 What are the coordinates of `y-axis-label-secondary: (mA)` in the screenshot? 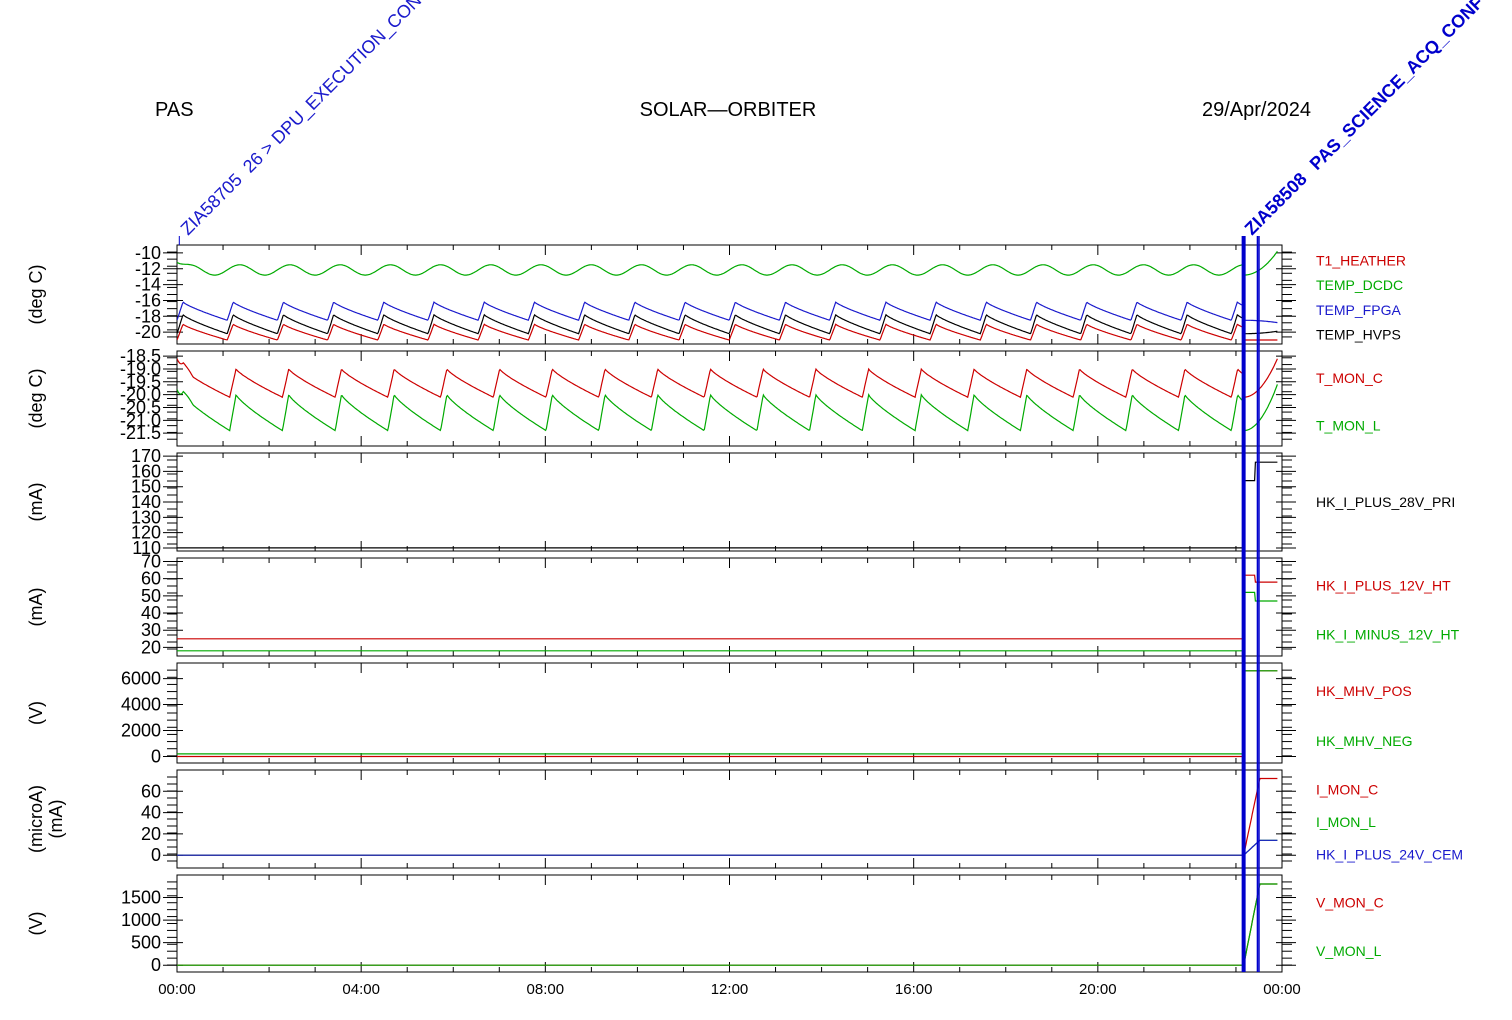 It's located at (56, 819).